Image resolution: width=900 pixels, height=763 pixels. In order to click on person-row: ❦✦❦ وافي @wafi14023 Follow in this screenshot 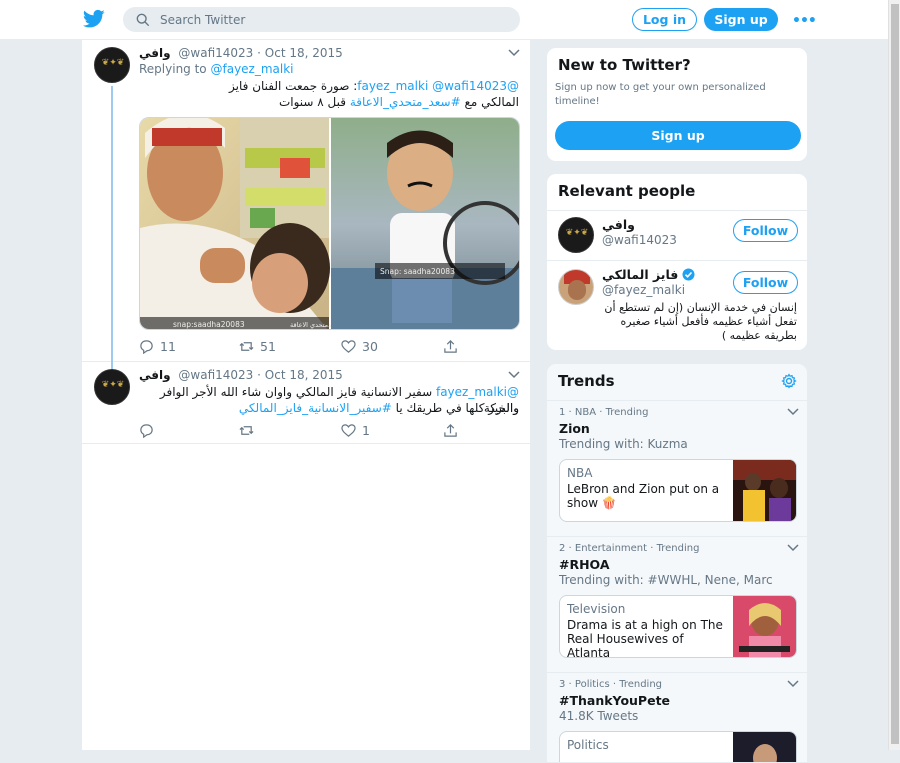, I will do `click(677, 235)`.